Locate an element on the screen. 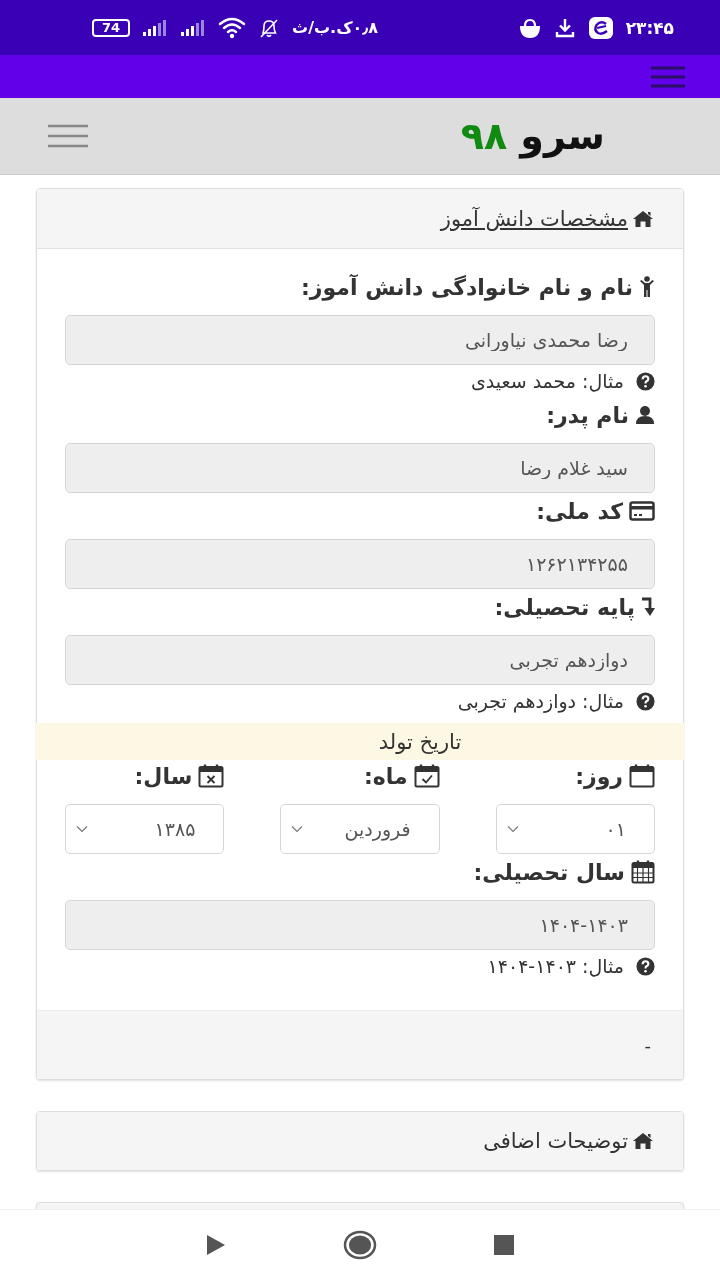  dropdown: فروردین is located at coordinates (360, 829).